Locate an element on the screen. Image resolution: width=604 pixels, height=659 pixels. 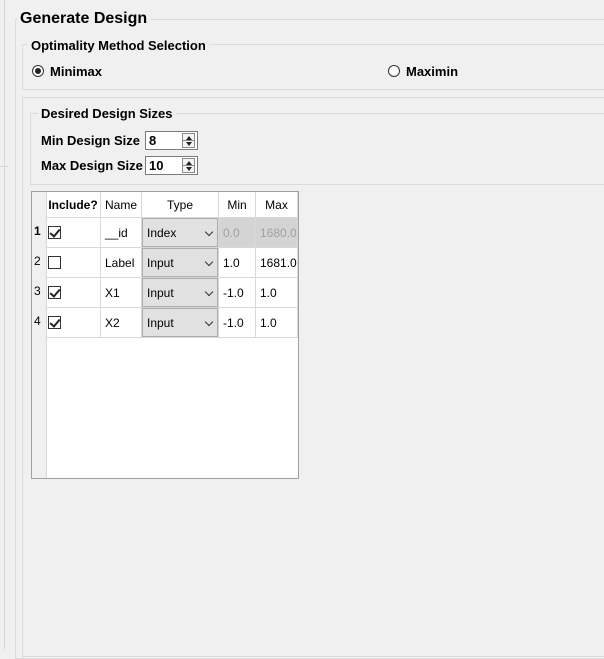
name-value: X1 is located at coordinates (112, 293).